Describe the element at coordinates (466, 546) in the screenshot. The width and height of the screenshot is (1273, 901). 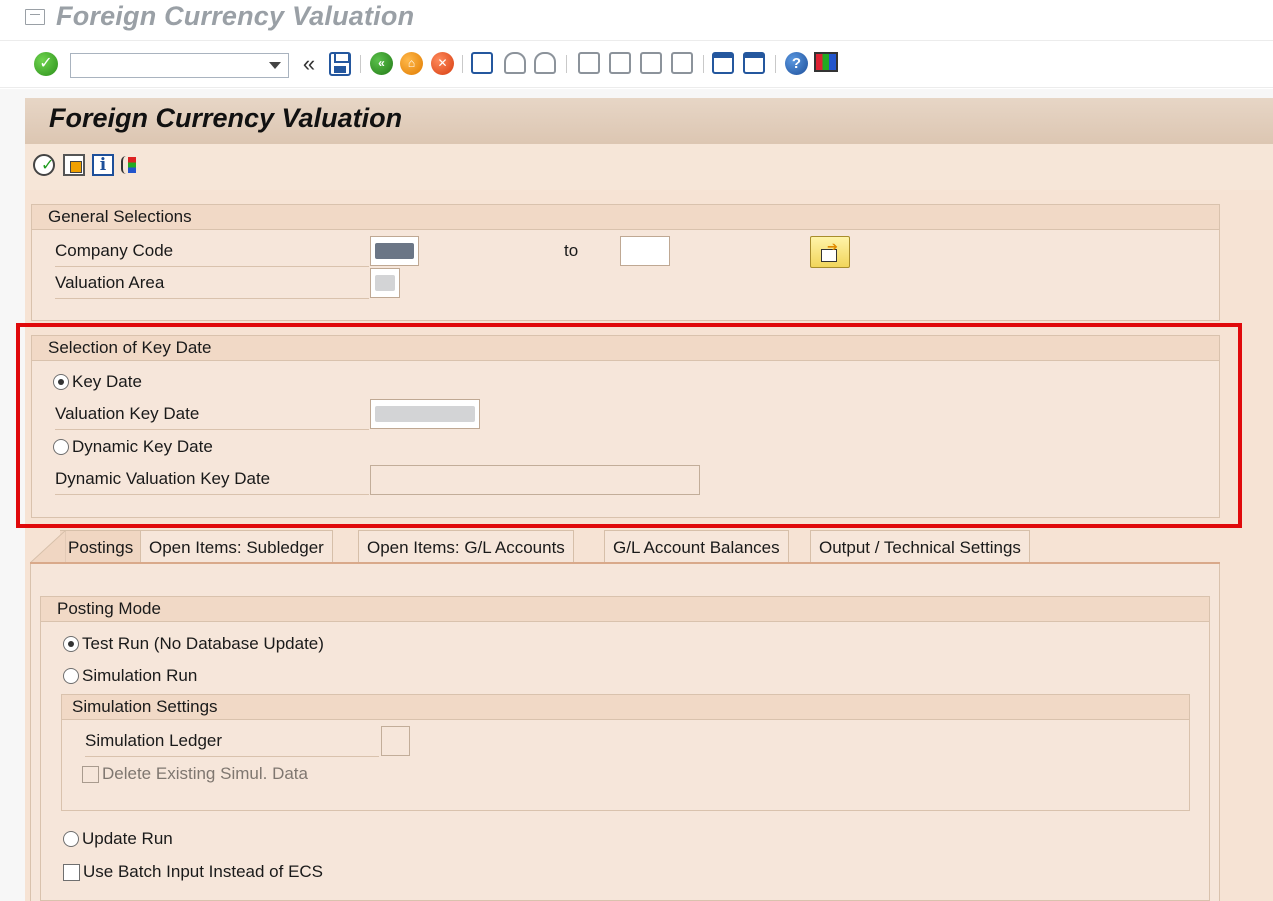
I see `tab-open-items-gl-accounts: Open Items: G/L Accounts` at that location.